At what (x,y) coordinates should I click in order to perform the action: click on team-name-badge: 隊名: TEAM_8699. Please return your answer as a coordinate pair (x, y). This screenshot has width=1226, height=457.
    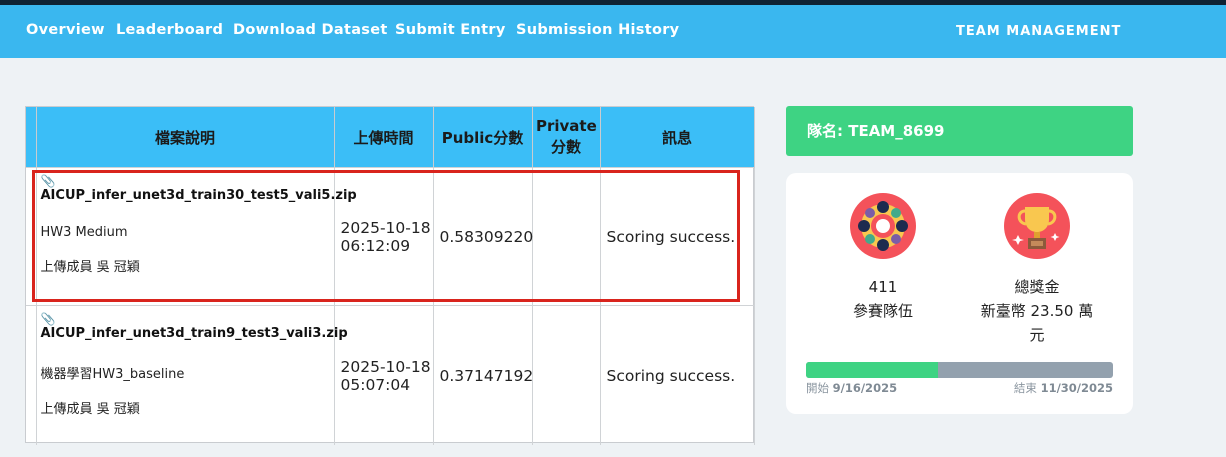
    Looking at the image, I should click on (959, 131).